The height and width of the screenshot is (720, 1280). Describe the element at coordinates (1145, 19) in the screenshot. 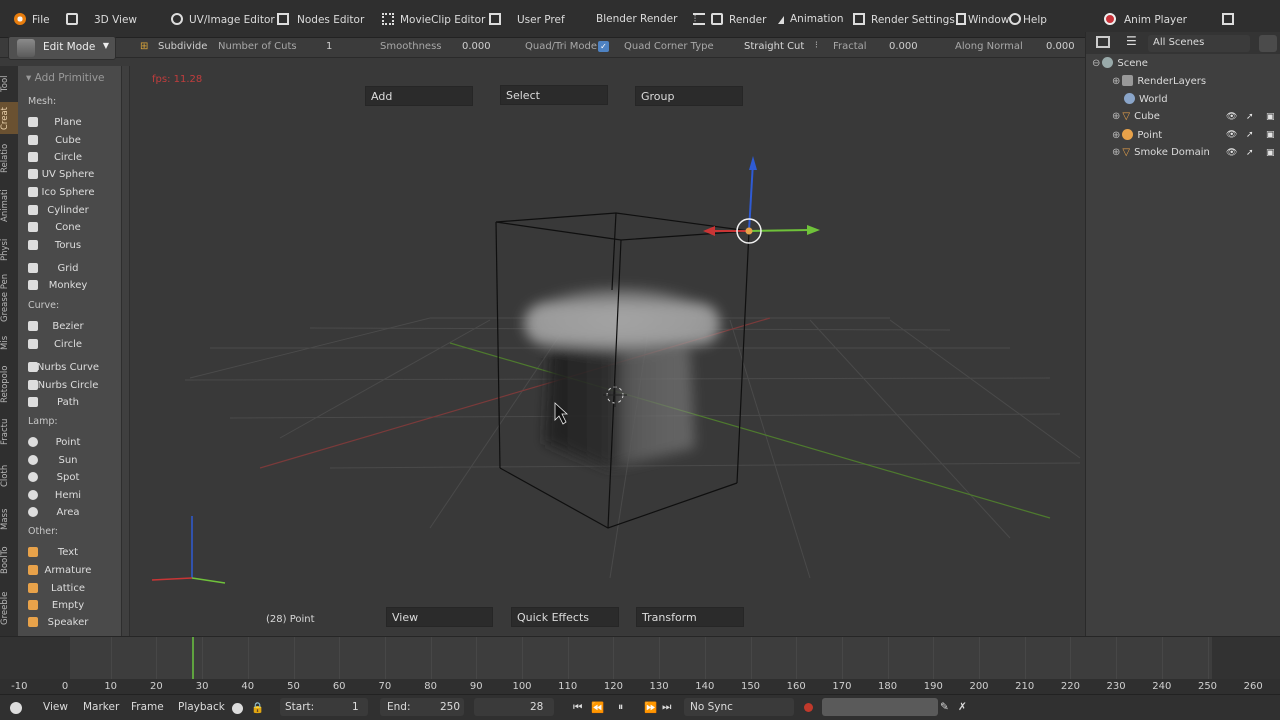

I see `anim-player-button: Anim Player` at that location.